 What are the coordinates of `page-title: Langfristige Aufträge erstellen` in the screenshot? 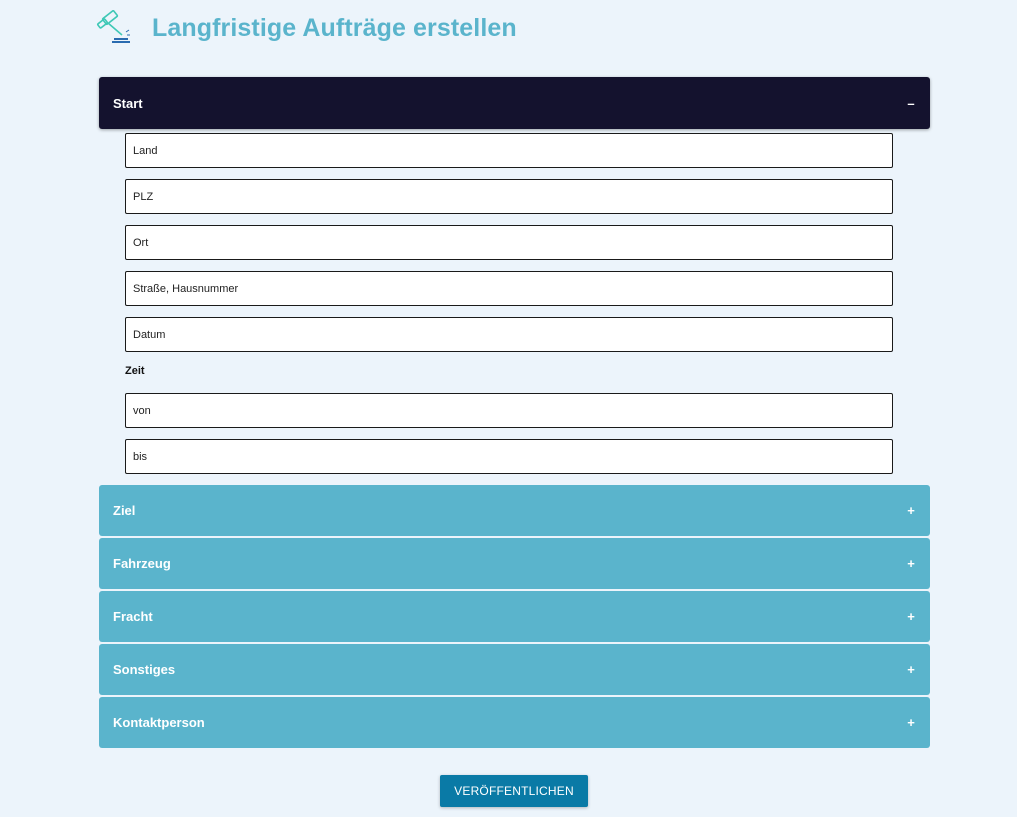 It's located at (334, 27).